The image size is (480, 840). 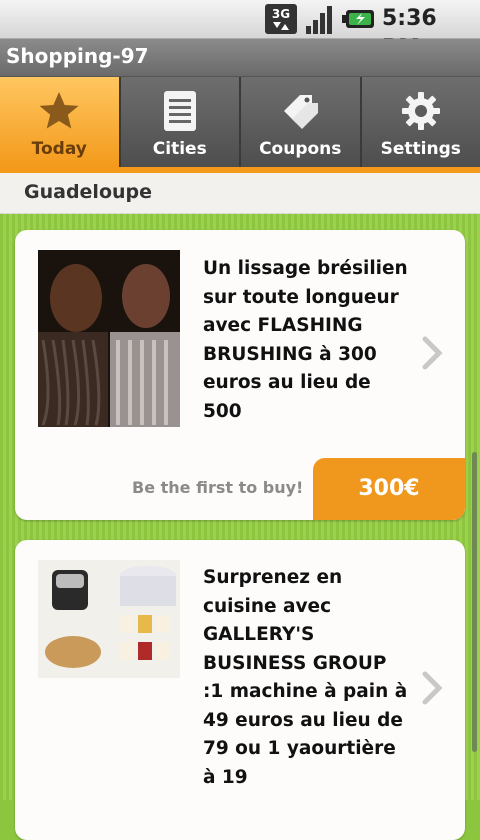 I want to click on tab-cities: Cities, so click(x=181, y=122).